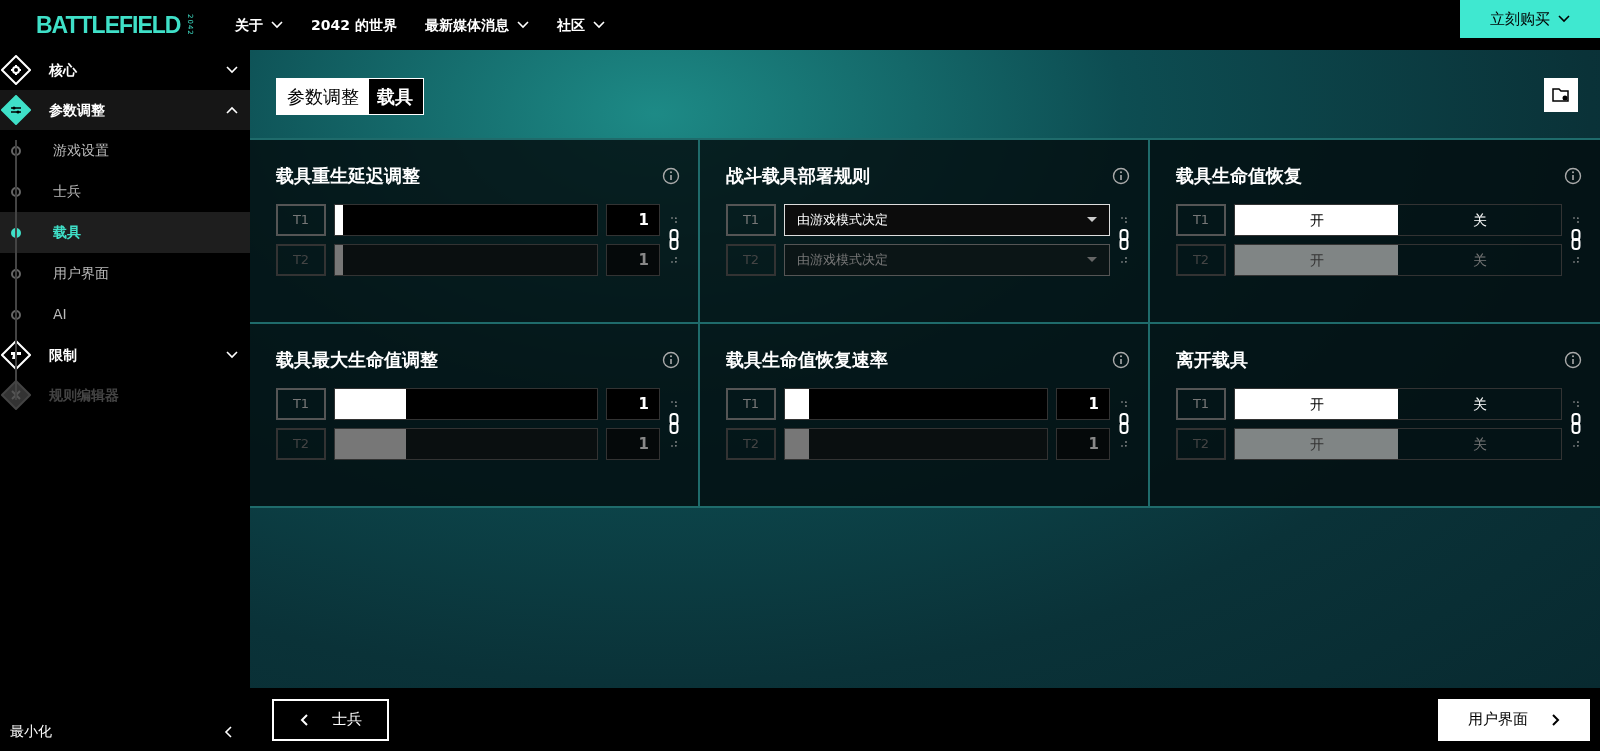 The height and width of the screenshot is (751, 1600). I want to click on breadcrumb-item: 载具, so click(396, 96).